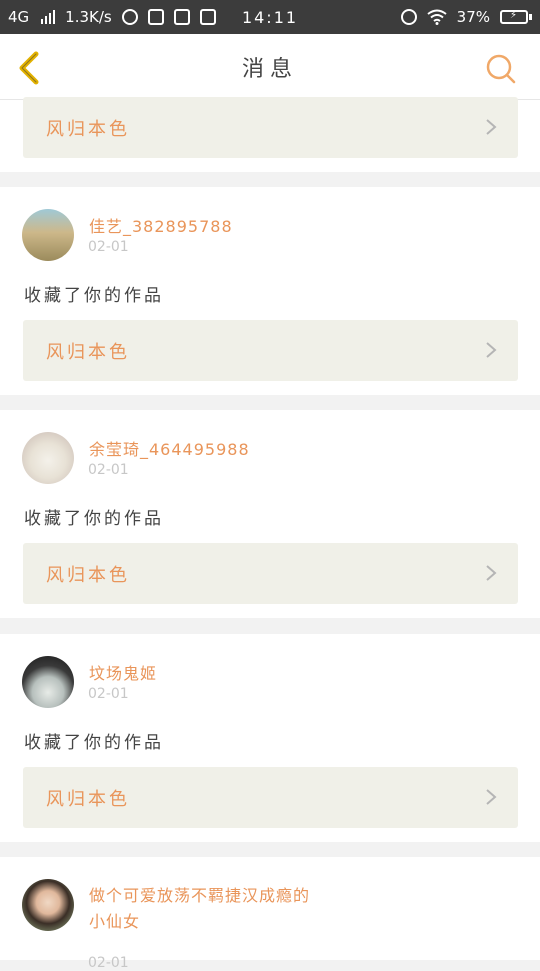 The height and width of the screenshot is (971, 540). I want to click on username: 佳艺_382895788, so click(161, 225).